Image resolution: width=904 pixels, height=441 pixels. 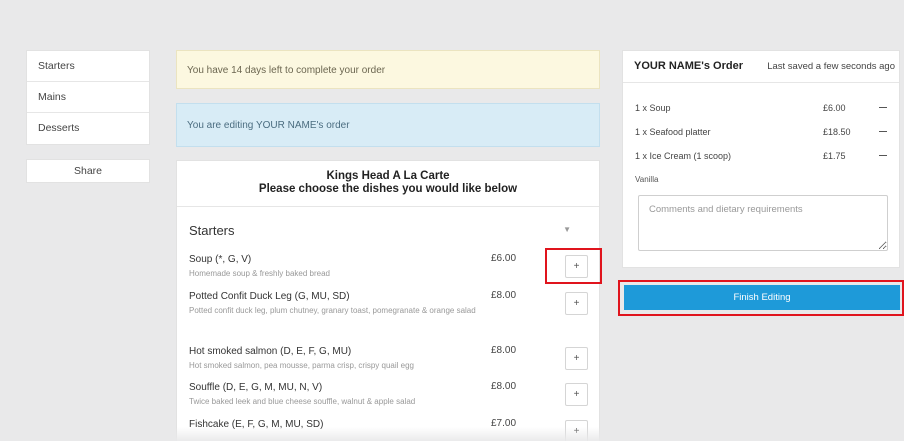 What do you see at coordinates (647, 179) in the screenshot?
I see `order-item-note: Vanilla` at bounding box center [647, 179].